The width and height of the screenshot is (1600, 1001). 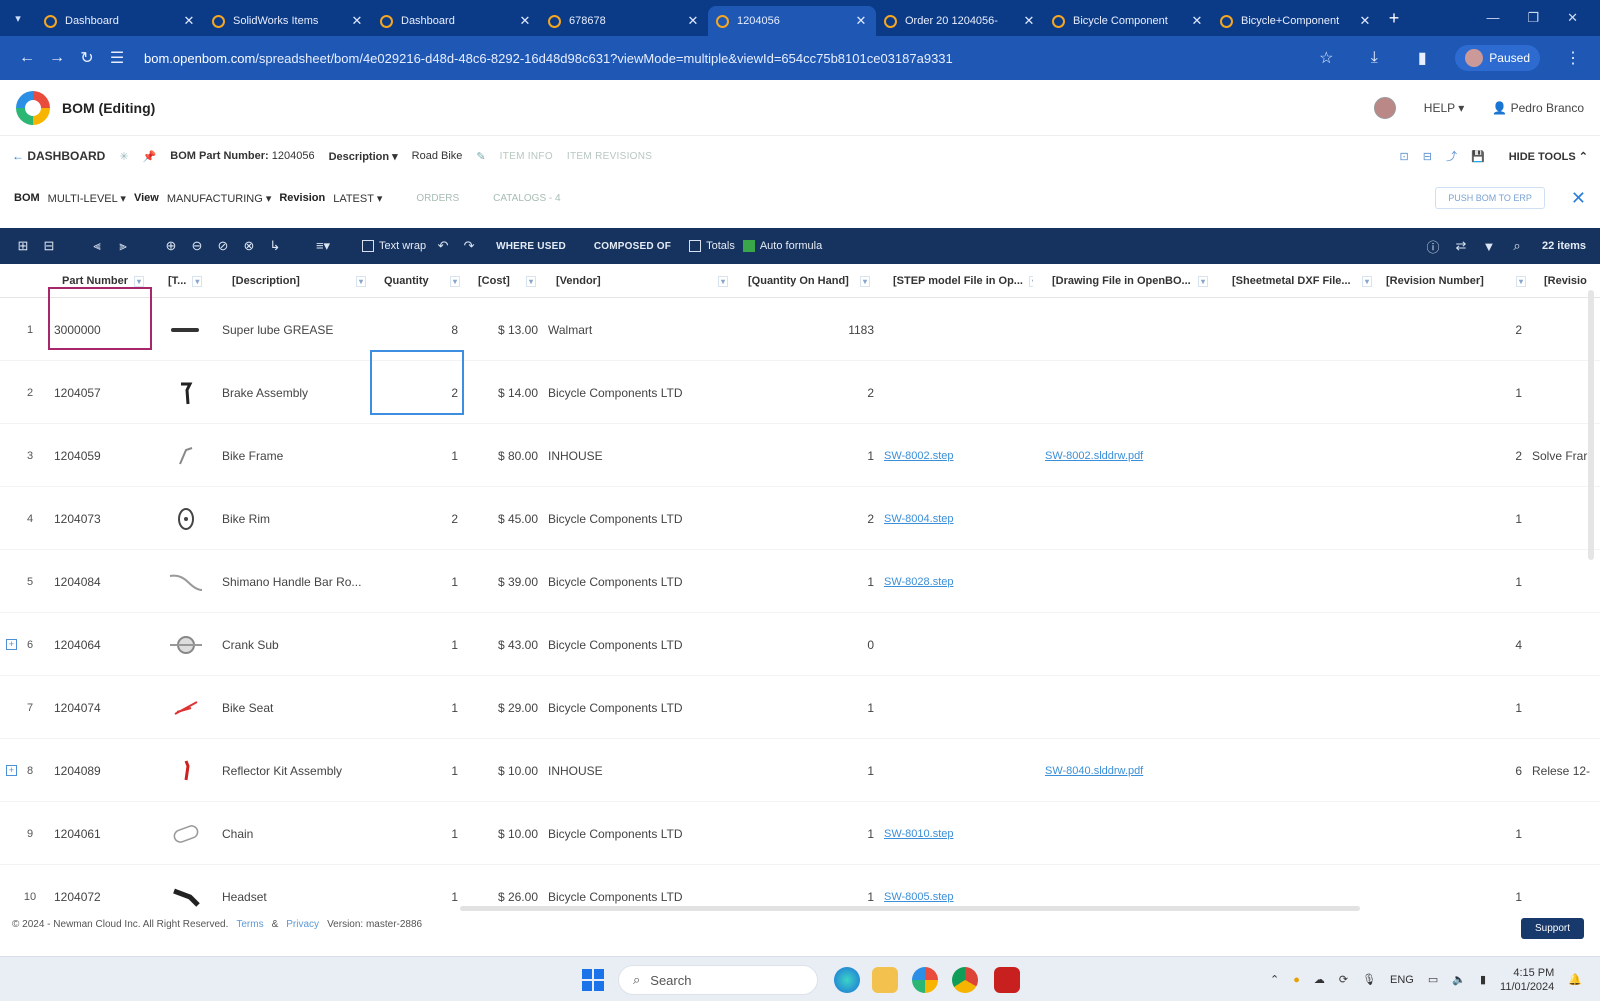 What do you see at coordinates (296, 392) in the screenshot?
I see `description-cell: Brake Assembly` at bounding box center [296, 392].